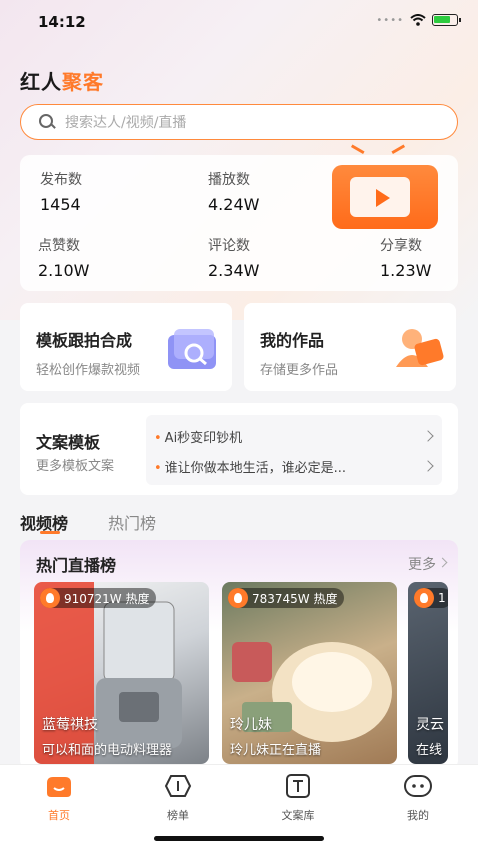  Describe the element at coordinates (50, 532) in the screenshot. I see `active-tab-indicator` at that location.